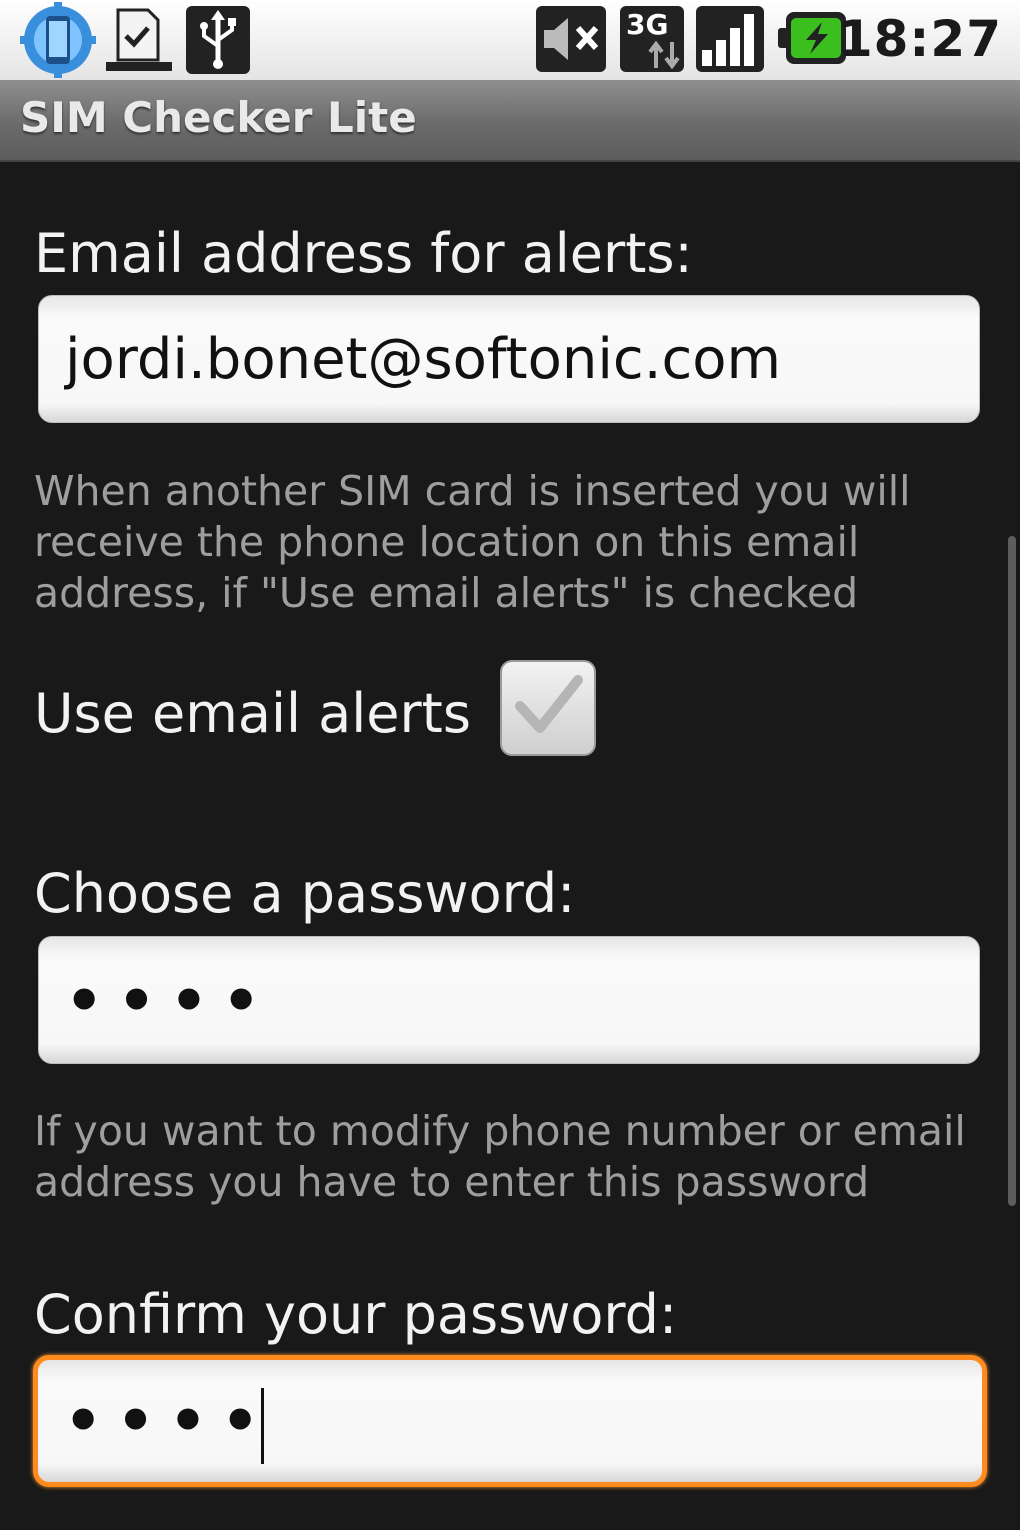 The height and width of the screenshot is (1530, 1020). Describe the element at coordinates (363, 253) in the screenshot. I see `email-label: Email address for alerts:` at that location.